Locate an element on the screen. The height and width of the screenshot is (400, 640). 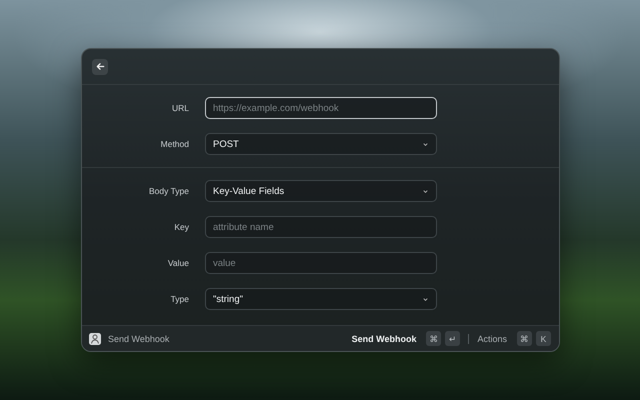
dropdown: Key-Value Fields is located at coordinates (321, 191).